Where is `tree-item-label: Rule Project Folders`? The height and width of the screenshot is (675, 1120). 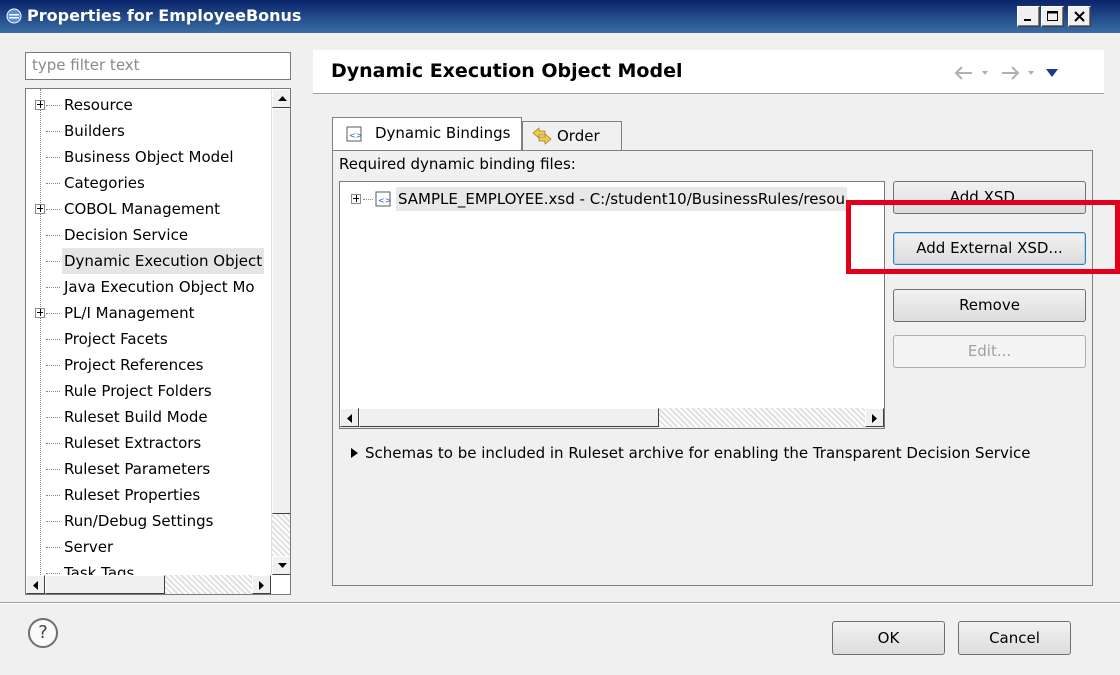 tree-item-label: Rule Project Folders is located at coordinates (138, 391).